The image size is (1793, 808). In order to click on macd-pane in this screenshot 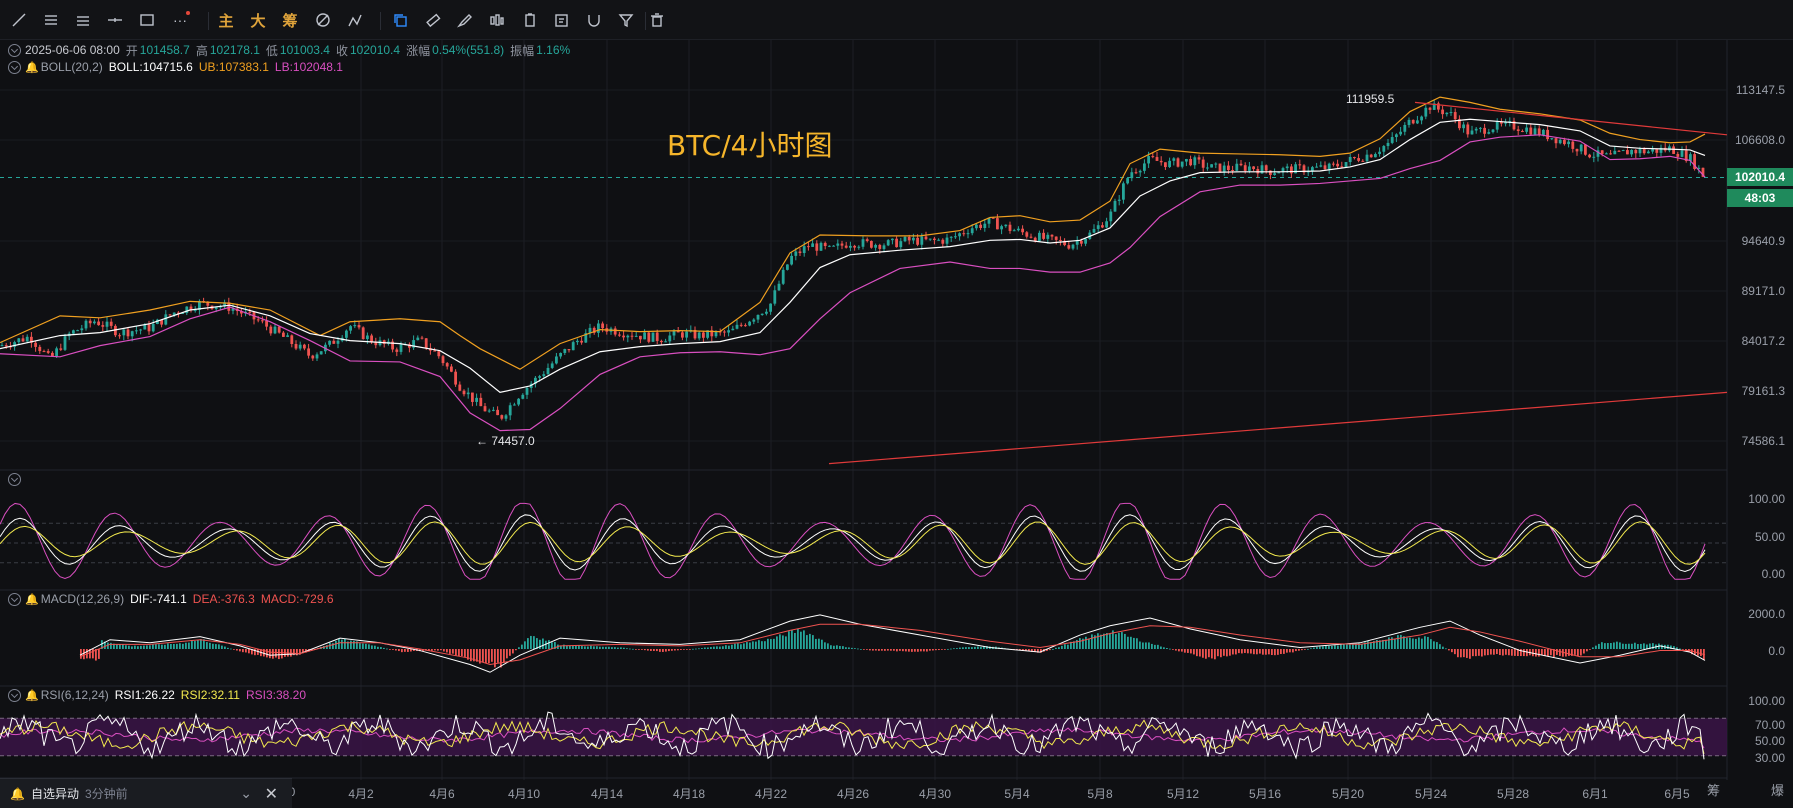, I will do `click(892, 643)`.